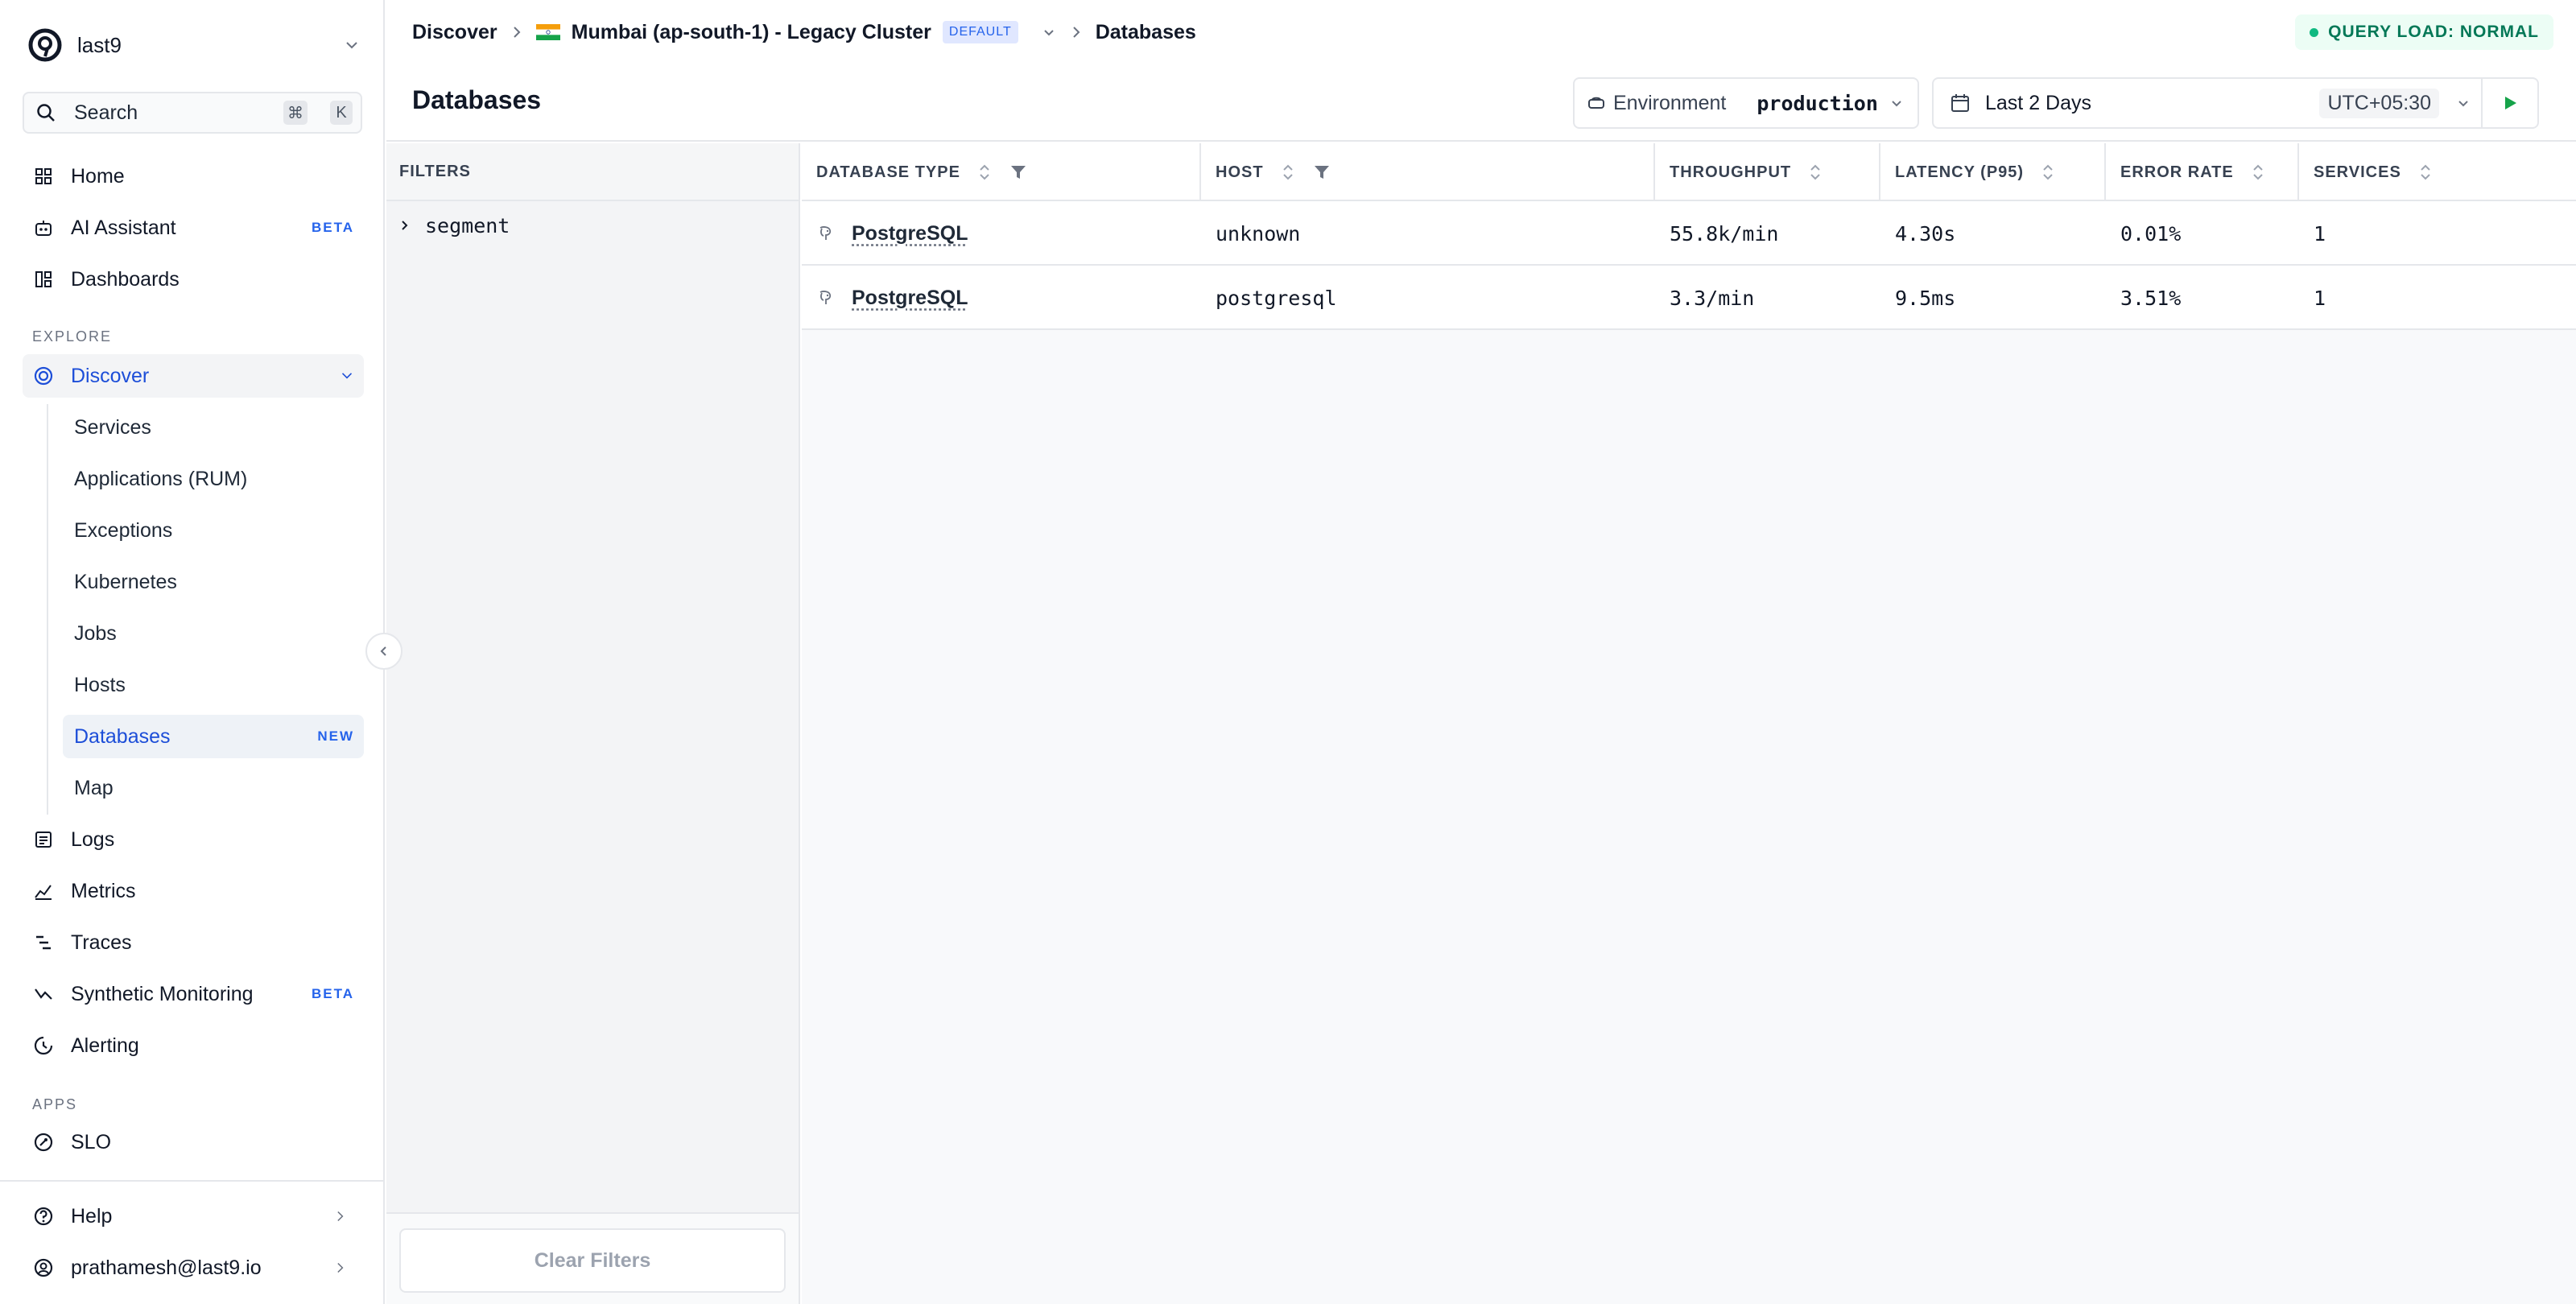 This screenshot has width=2576, height=1304. I want to click on beta-badge: BETA, so click(332, 227).